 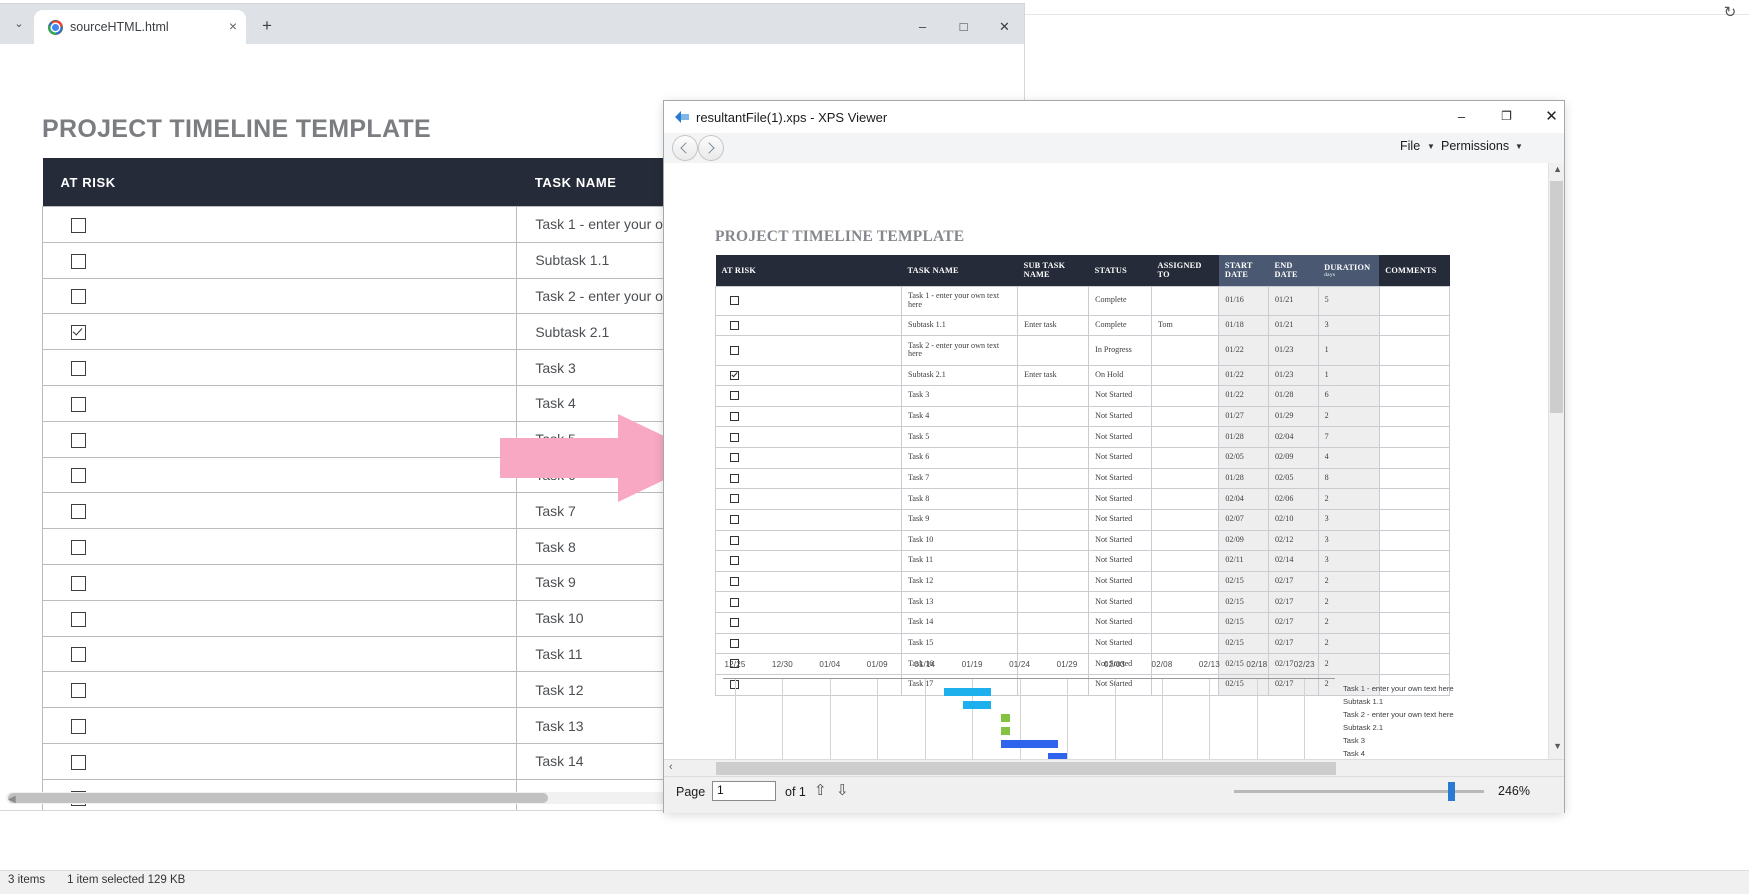 What do you see at coordinates (685, 148) in the screenshot?
I see `nav-back-circle-icon` at bounding box center [685, 148].